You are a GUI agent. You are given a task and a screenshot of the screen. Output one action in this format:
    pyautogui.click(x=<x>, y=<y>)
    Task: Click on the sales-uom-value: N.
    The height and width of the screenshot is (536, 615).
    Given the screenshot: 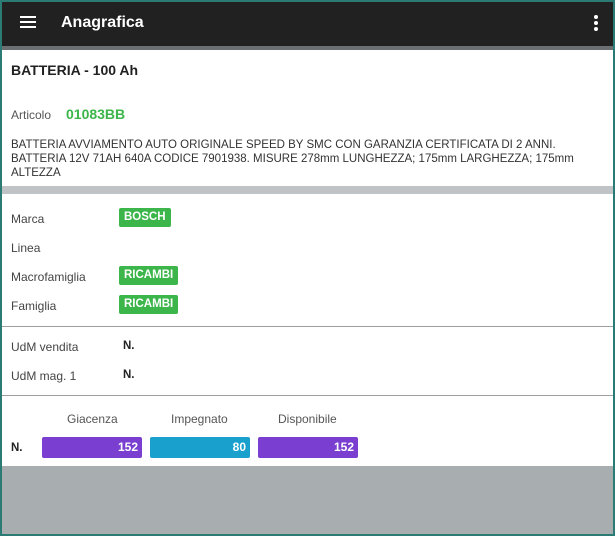 What is the action you would take?
    pyautogui.click(x=129, y=346)
    